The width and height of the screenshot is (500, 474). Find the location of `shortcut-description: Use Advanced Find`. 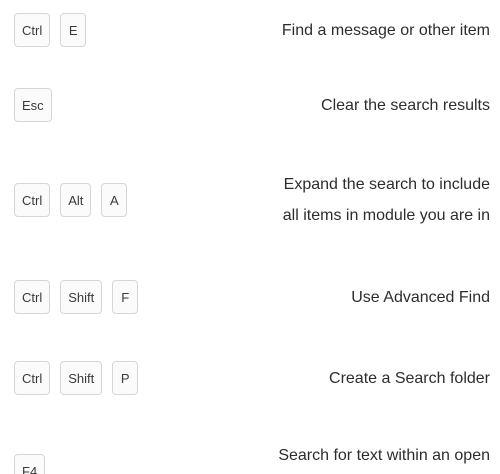

shortcut-description: Use Advanced Find is located at coordinates (425, 297).